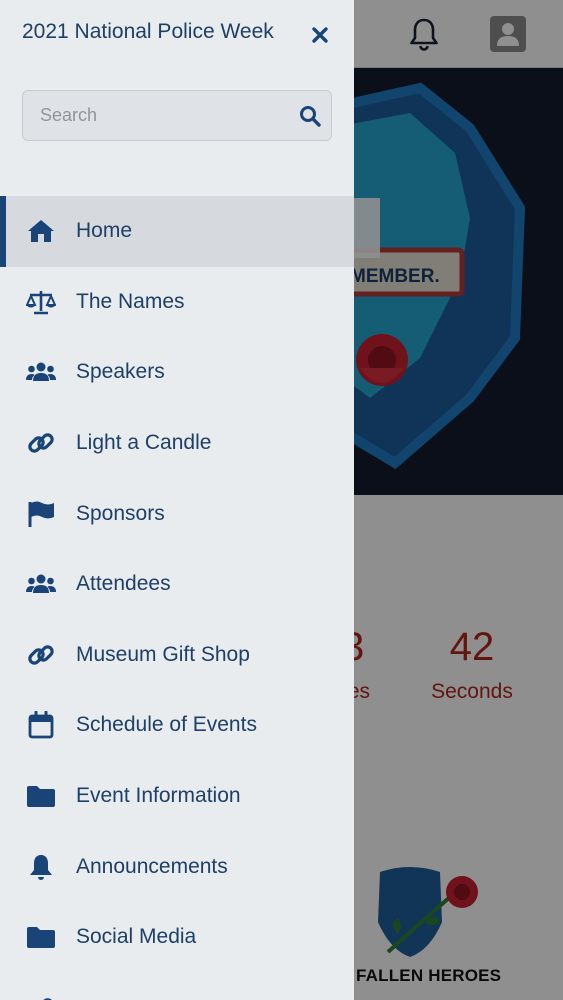 This screenshot has height=1000, width=563. I want to click on menu-item-home: Home, so click(177, 231).